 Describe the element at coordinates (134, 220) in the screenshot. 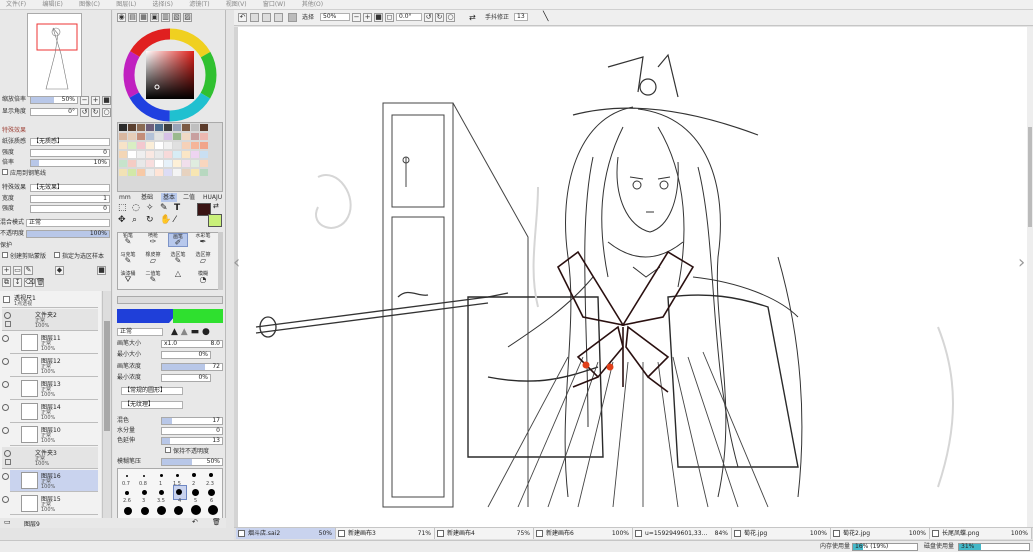

I see `zoom-icon: ⌕` at that location.